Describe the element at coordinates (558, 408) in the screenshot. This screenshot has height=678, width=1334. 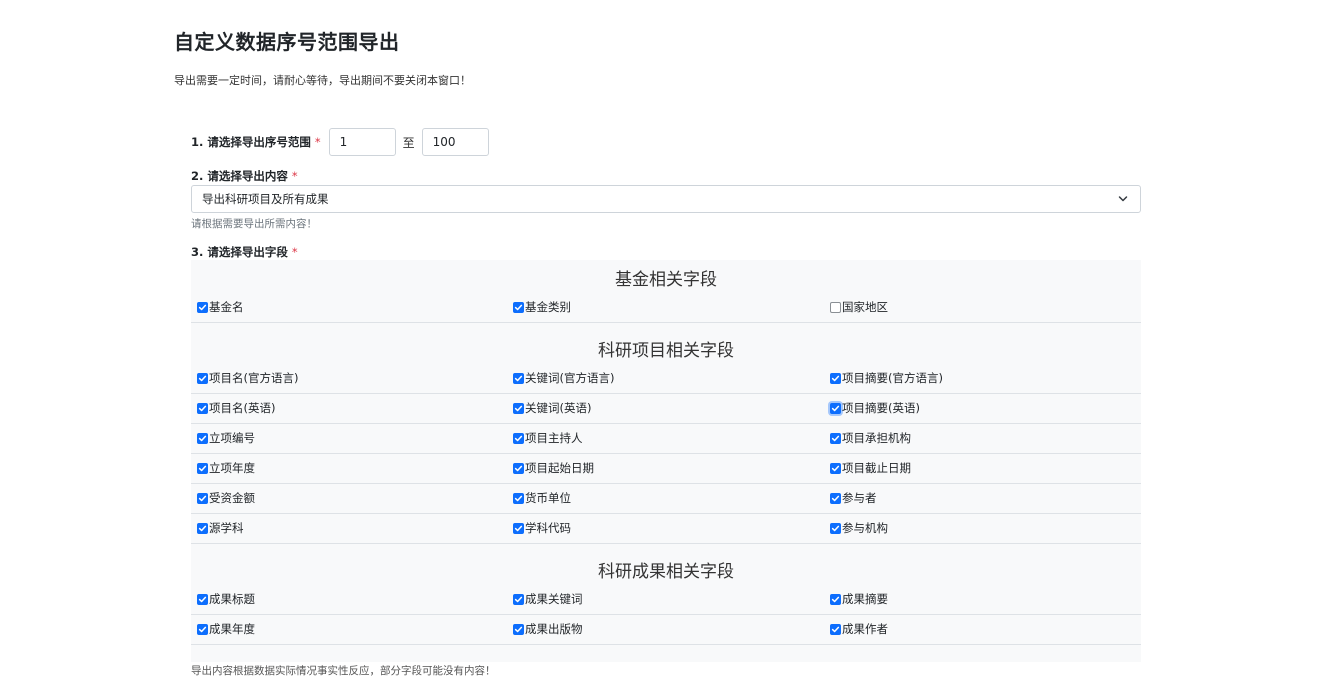
I see `field-checkbox-label: 关键词(英语)` at that location.